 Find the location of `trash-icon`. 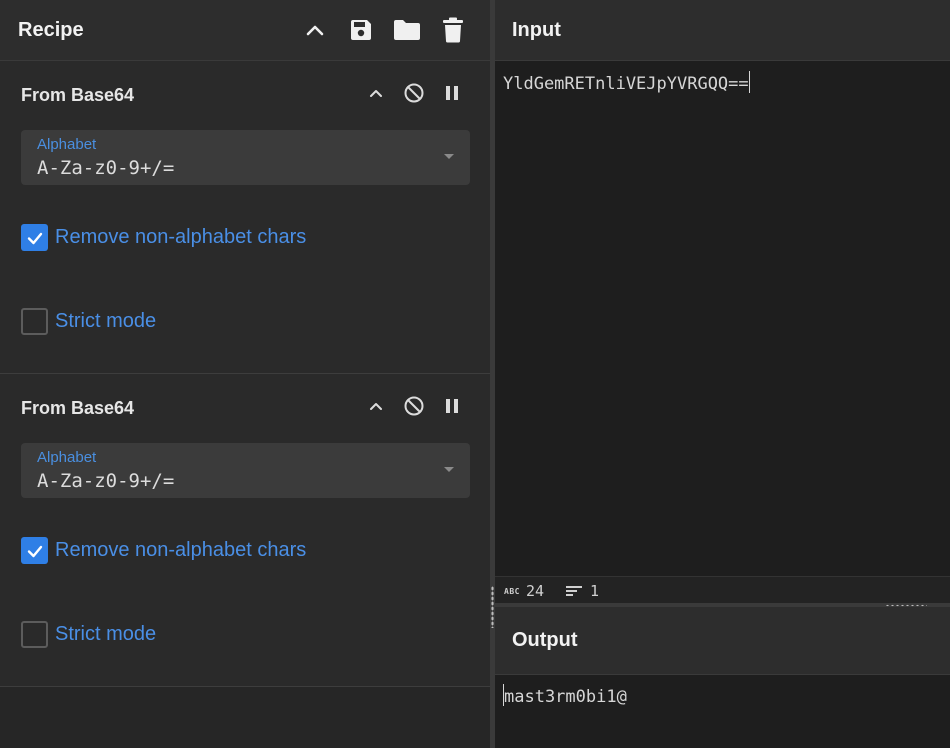

trash-icon is located at coordinates (453, 30).